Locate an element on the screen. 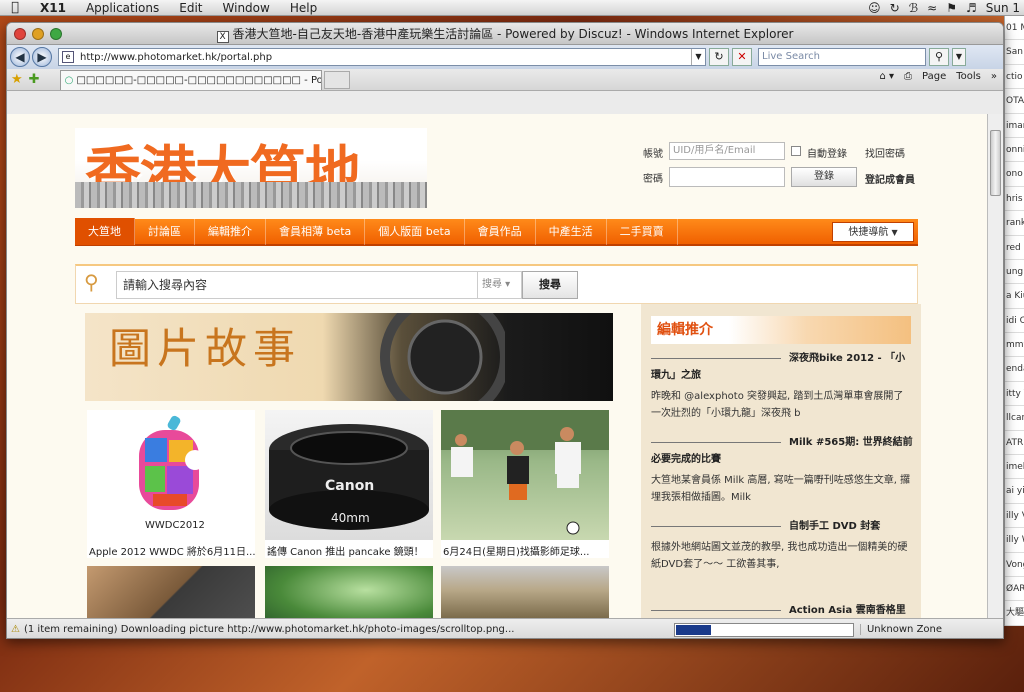 Image resolution: width=1024 pixels, height=692 pixels. background-list-item: ØAR is located at coordinates (1014, 589).